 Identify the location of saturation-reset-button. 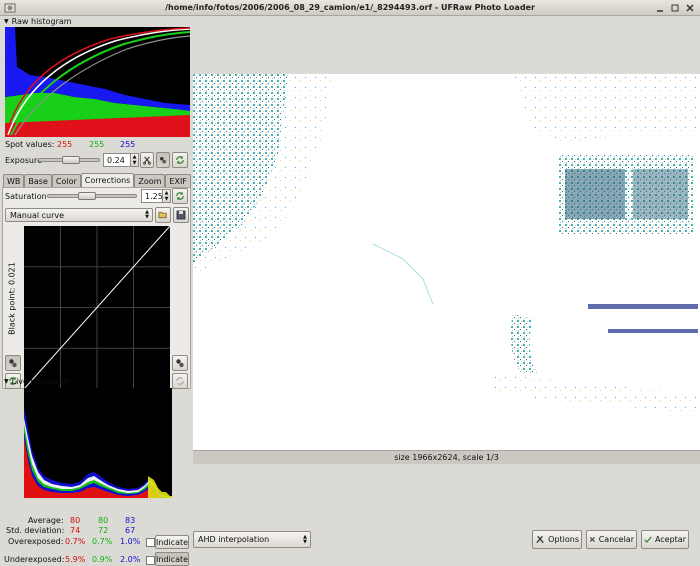
(180, 196).